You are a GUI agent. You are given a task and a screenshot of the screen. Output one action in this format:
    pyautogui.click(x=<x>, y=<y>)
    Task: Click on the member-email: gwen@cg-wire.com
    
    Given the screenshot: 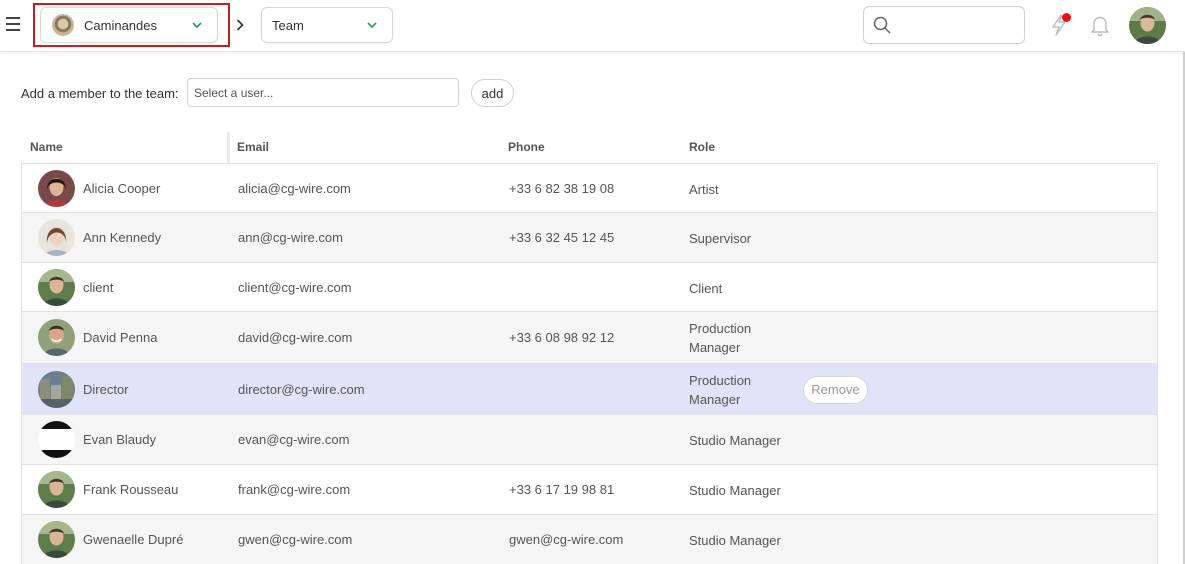 What is the action you would take?
    pyautogui.click(x=295, y=539)
    